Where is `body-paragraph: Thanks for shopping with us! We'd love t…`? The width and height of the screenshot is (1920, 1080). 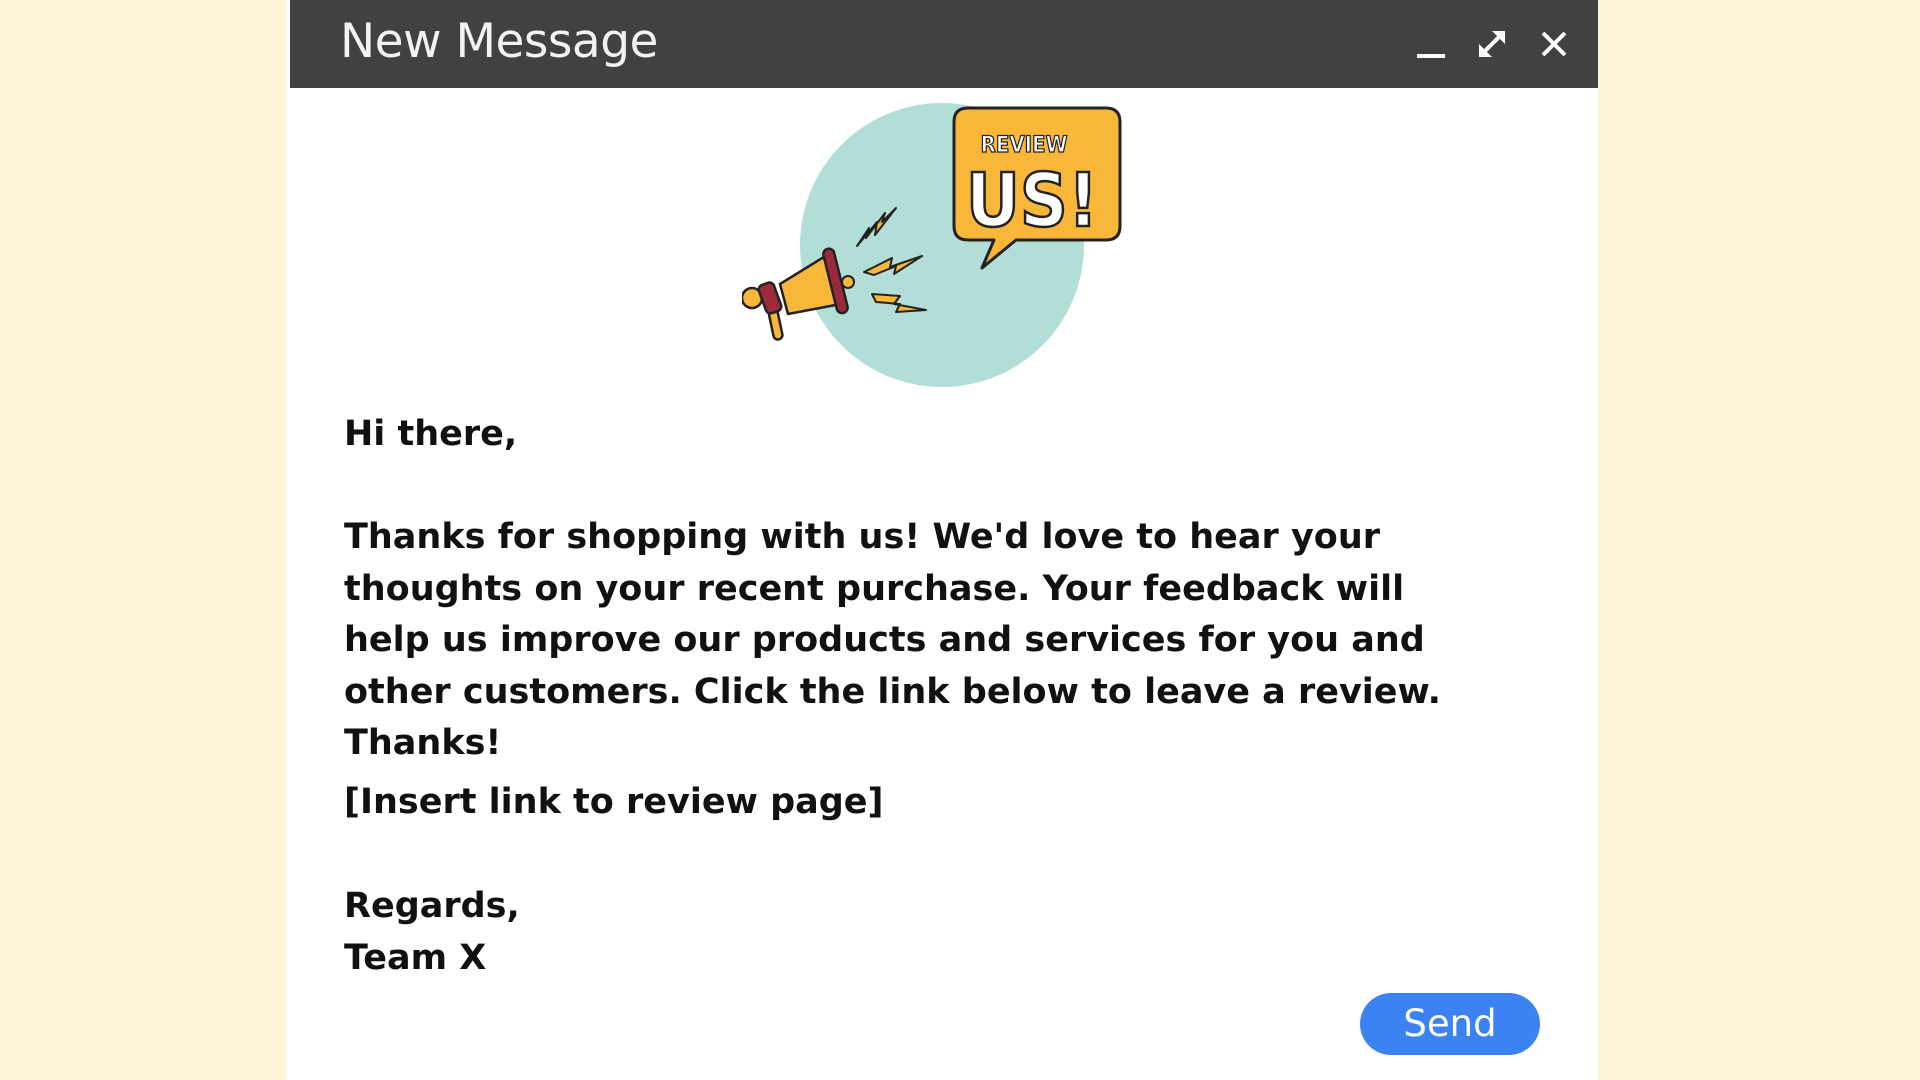 body-paragraph: Thanks for shopping with us! We'd love t… is located at coordinates (892, 640).